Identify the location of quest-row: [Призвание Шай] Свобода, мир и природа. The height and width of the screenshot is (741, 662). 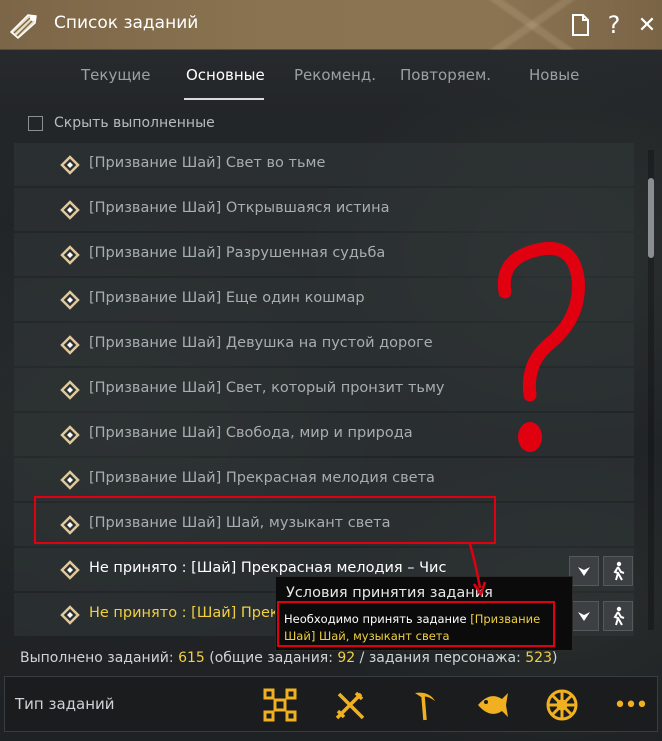
(324, 434).